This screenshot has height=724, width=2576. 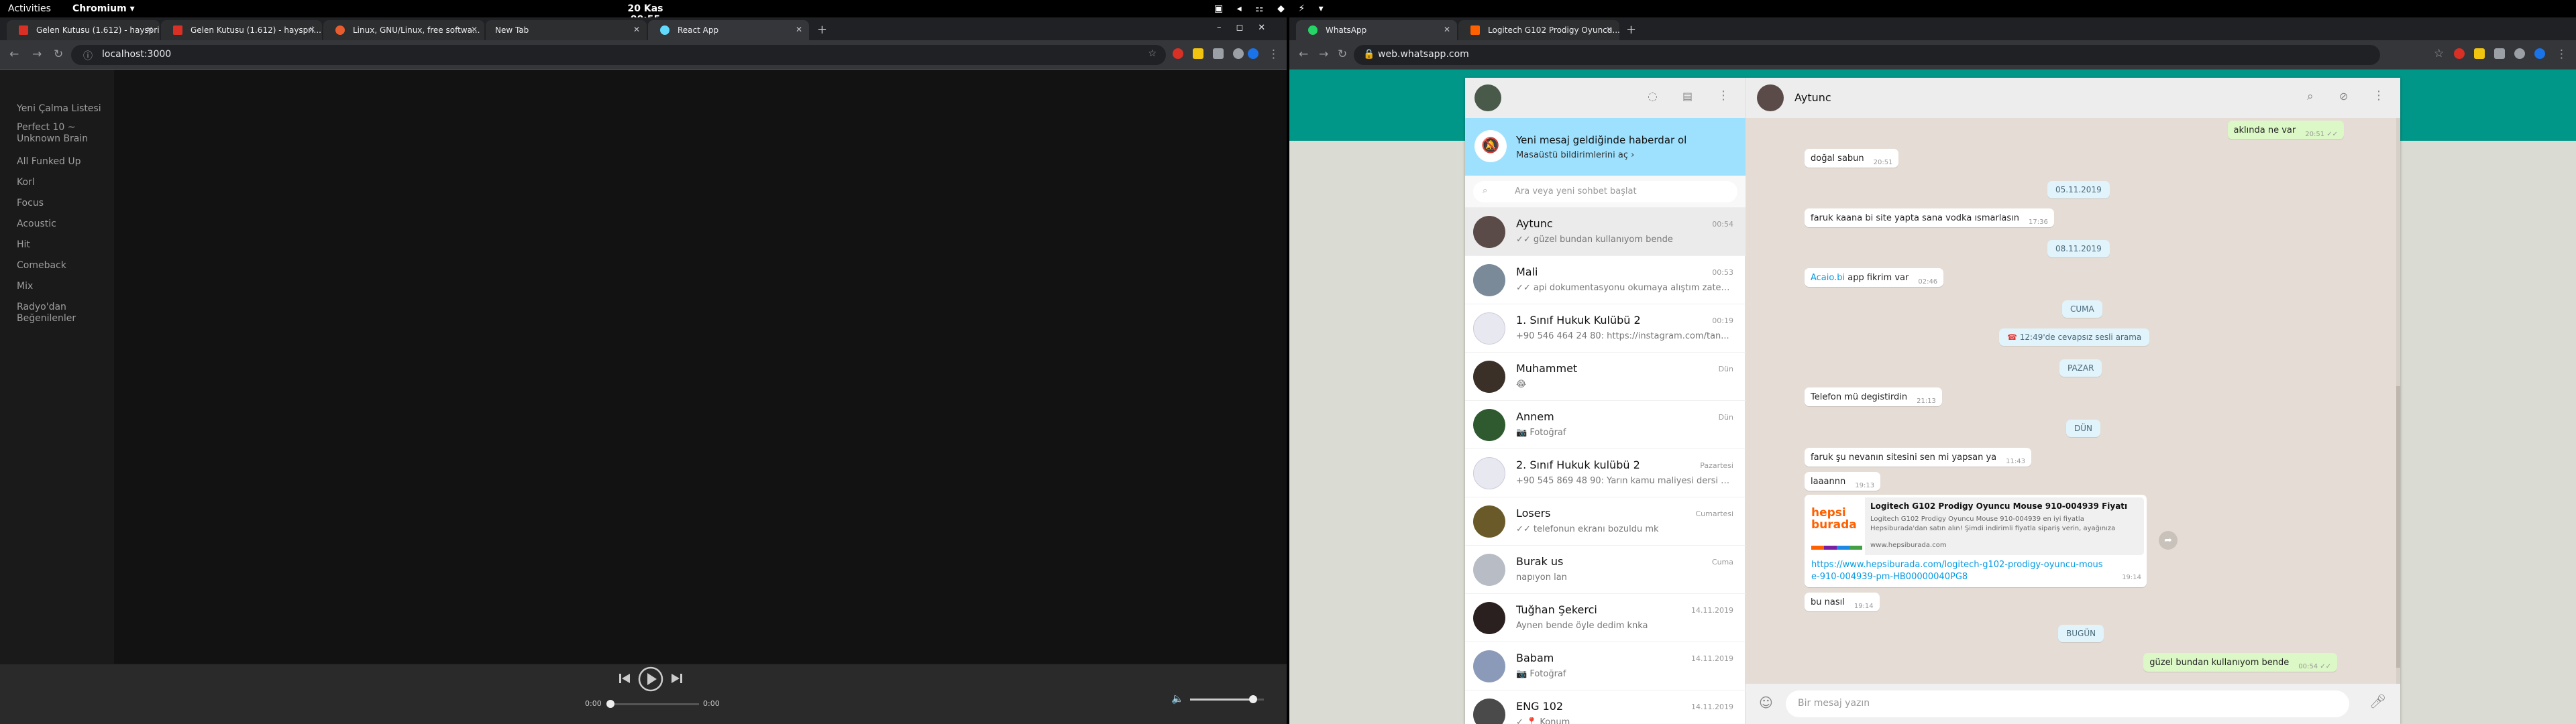 What do you see at coordinates (1873, 397) in the screenshot?
I see `message-in: Telefon mü degistirdin 21:13` at bounding box center [1873, 397].